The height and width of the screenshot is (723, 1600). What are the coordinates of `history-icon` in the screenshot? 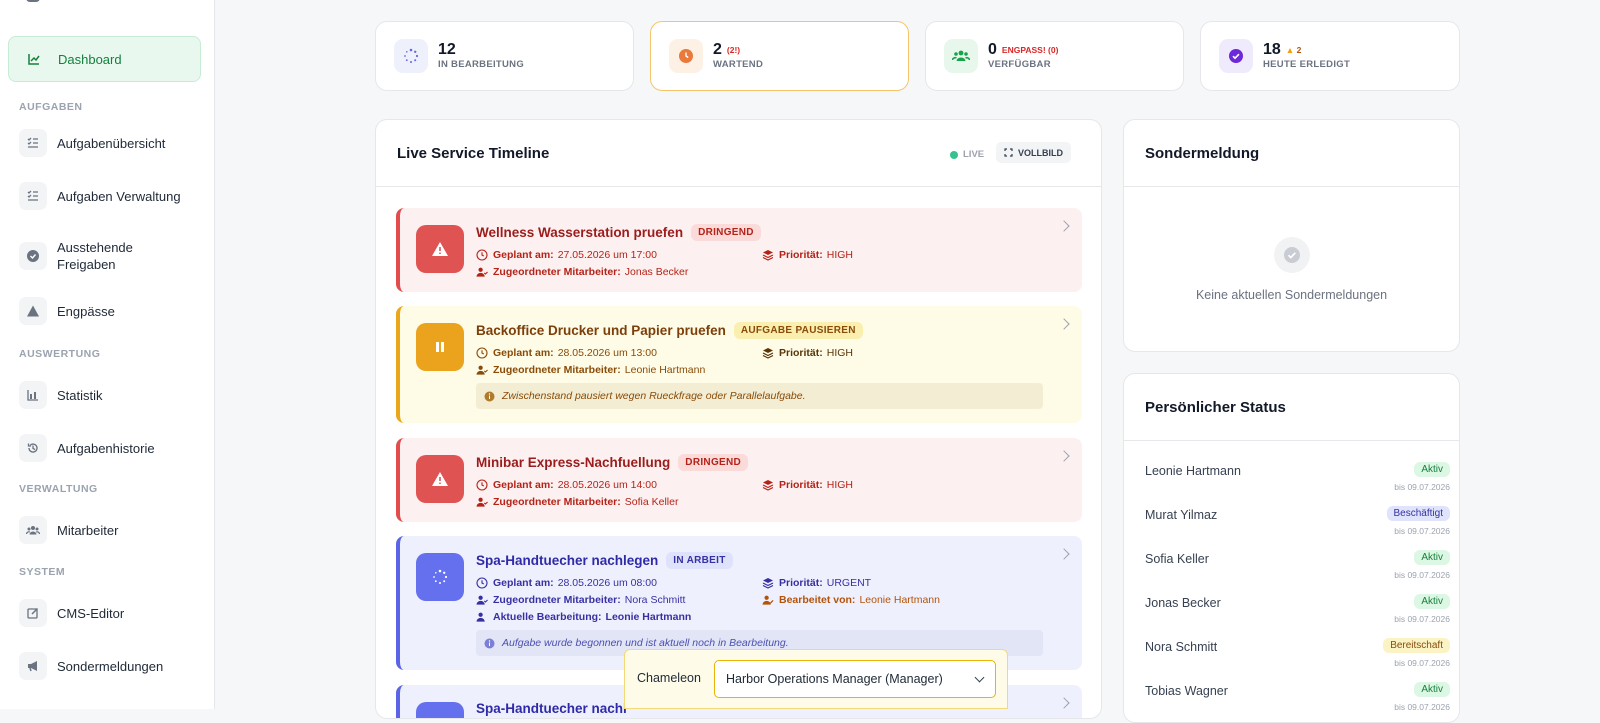 It's located at (33, 448).